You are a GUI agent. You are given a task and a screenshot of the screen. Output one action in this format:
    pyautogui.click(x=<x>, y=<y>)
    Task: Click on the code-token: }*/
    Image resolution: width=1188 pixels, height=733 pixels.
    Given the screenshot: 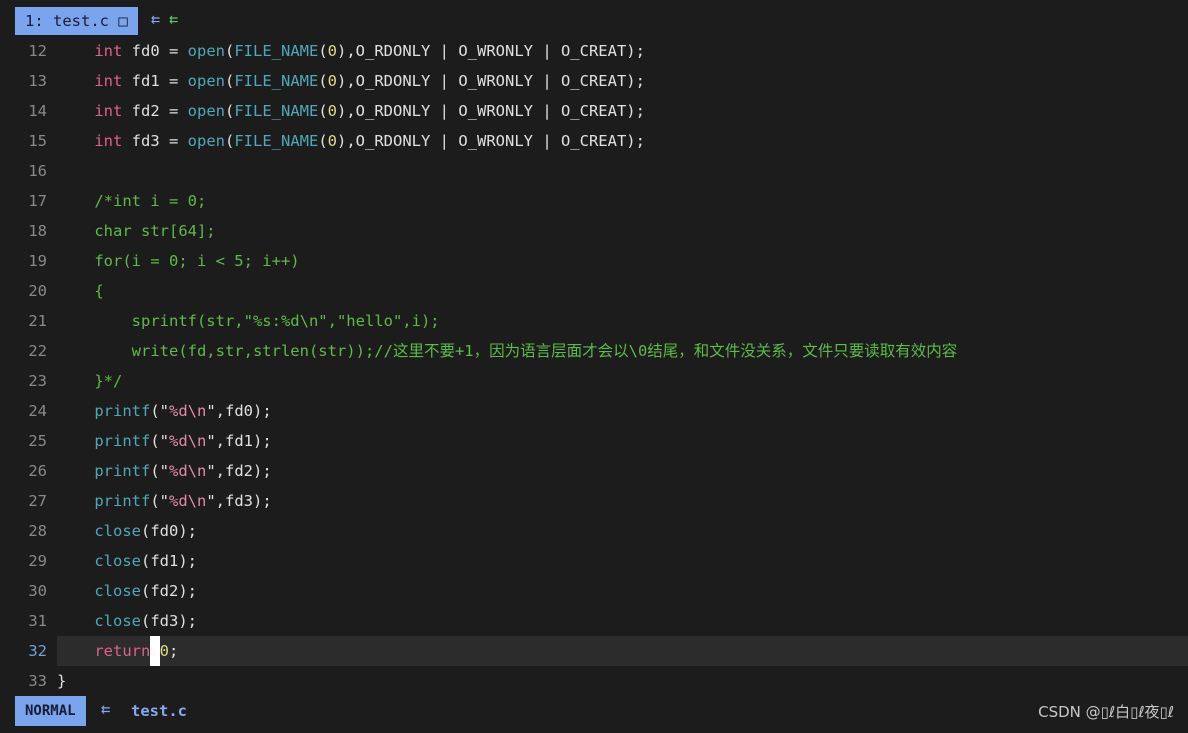 What is the action you would take?
    pyautogui.click(x=90, y=381)
    